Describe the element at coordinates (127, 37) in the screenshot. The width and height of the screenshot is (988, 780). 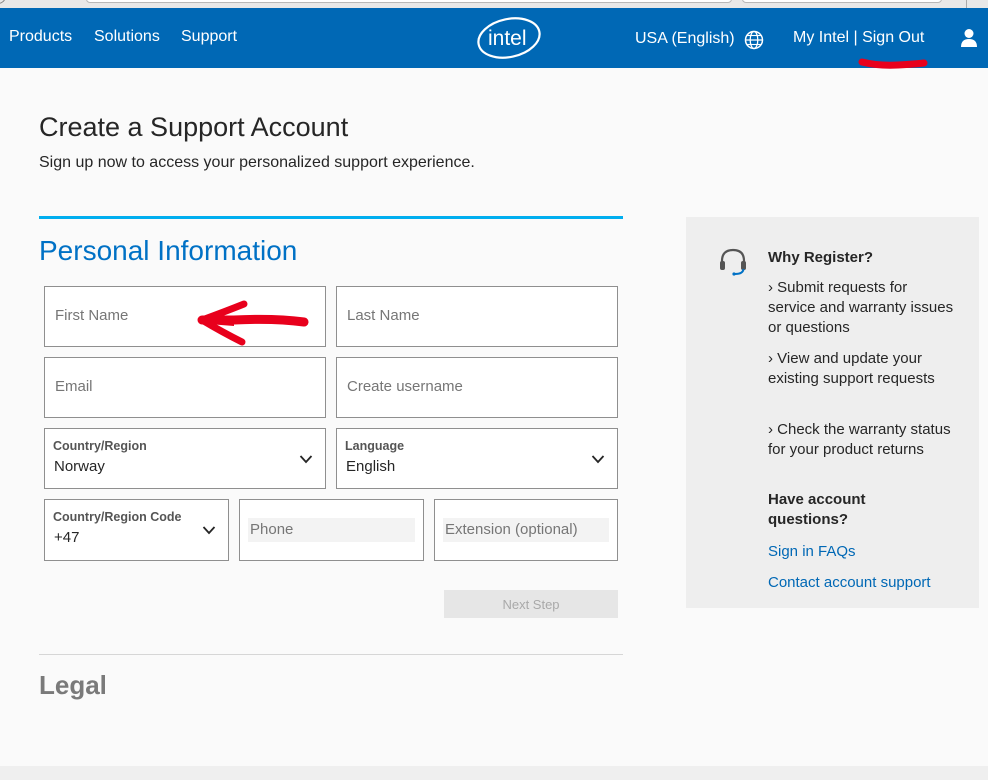
I see `nav-solutions-link: Solutions` at that location.